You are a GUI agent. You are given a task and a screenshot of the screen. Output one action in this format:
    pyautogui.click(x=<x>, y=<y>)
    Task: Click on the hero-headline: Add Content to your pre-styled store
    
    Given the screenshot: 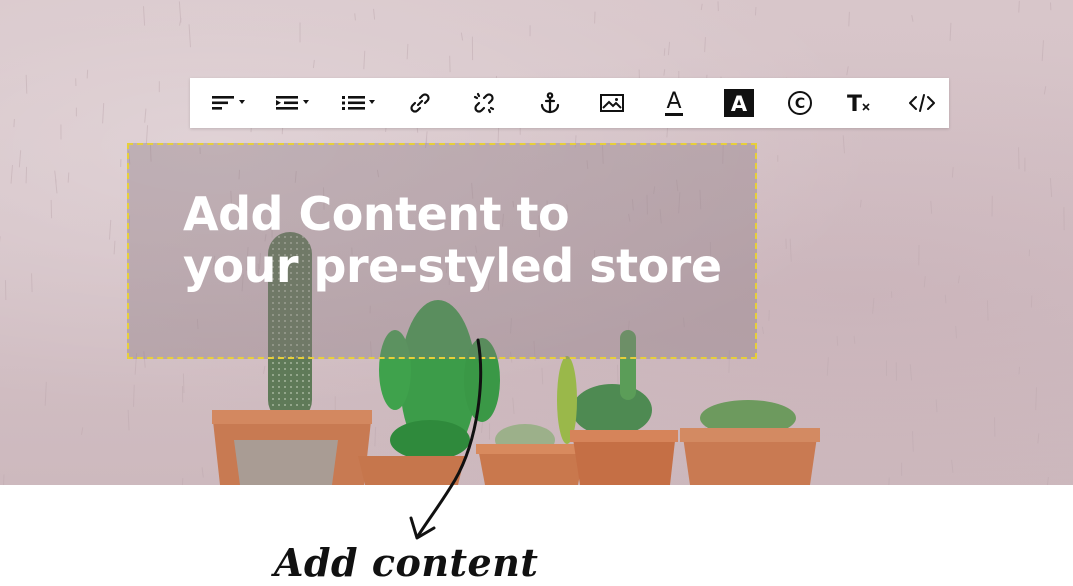 What is the action you would take?
    pyautogui.click(x=463, y=240)
    